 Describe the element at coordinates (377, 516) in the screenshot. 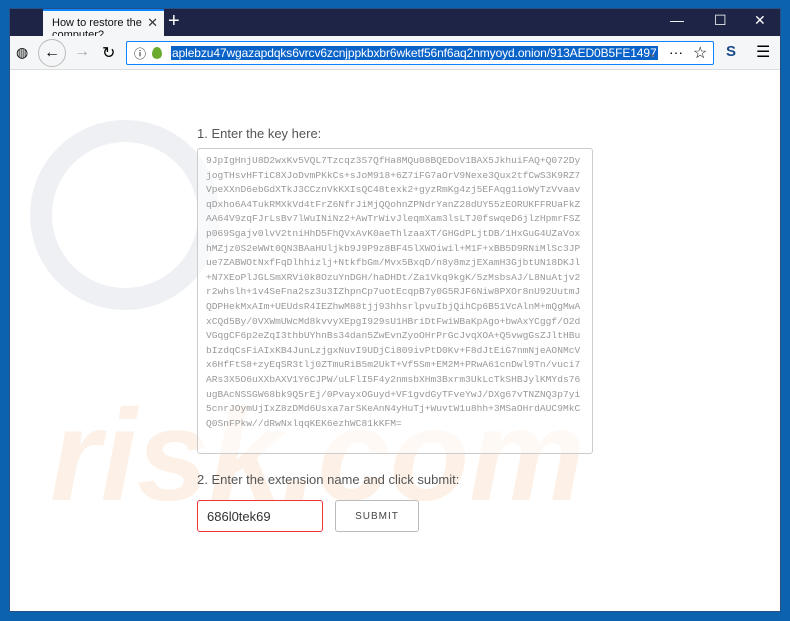

I see `submit-button: SUBMIT` at that location.